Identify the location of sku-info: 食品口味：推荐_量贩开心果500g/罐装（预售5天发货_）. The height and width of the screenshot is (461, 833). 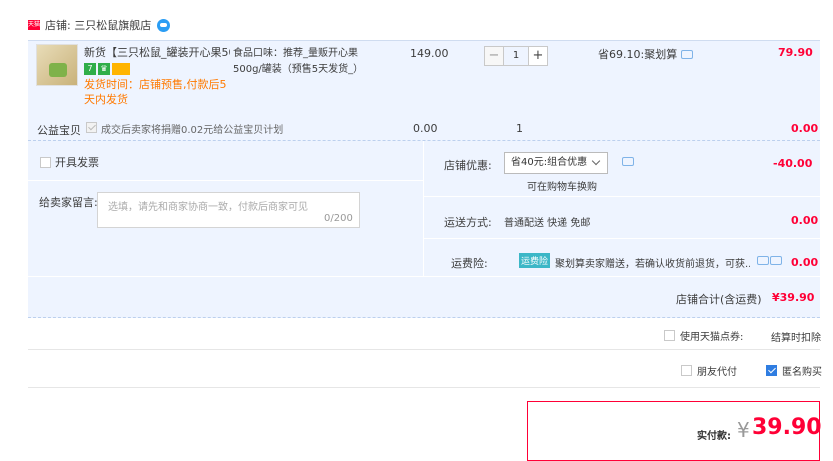
(298, 61).